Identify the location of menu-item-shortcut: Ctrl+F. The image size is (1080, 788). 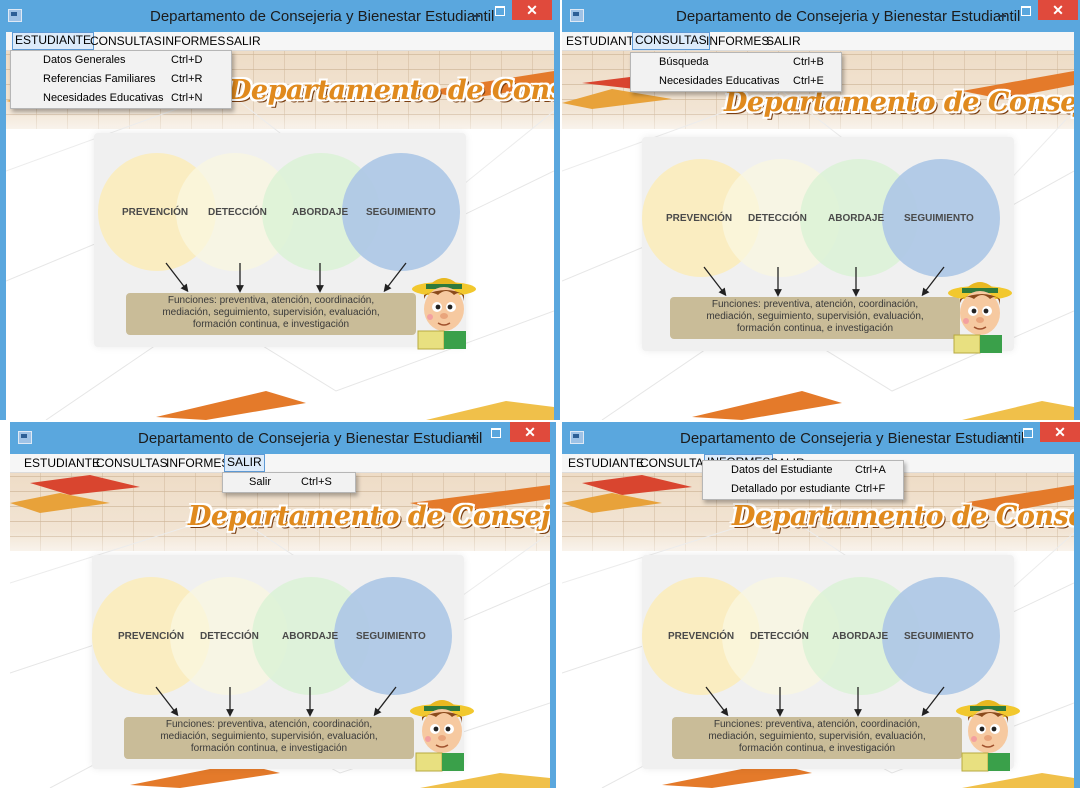
(870, 489).